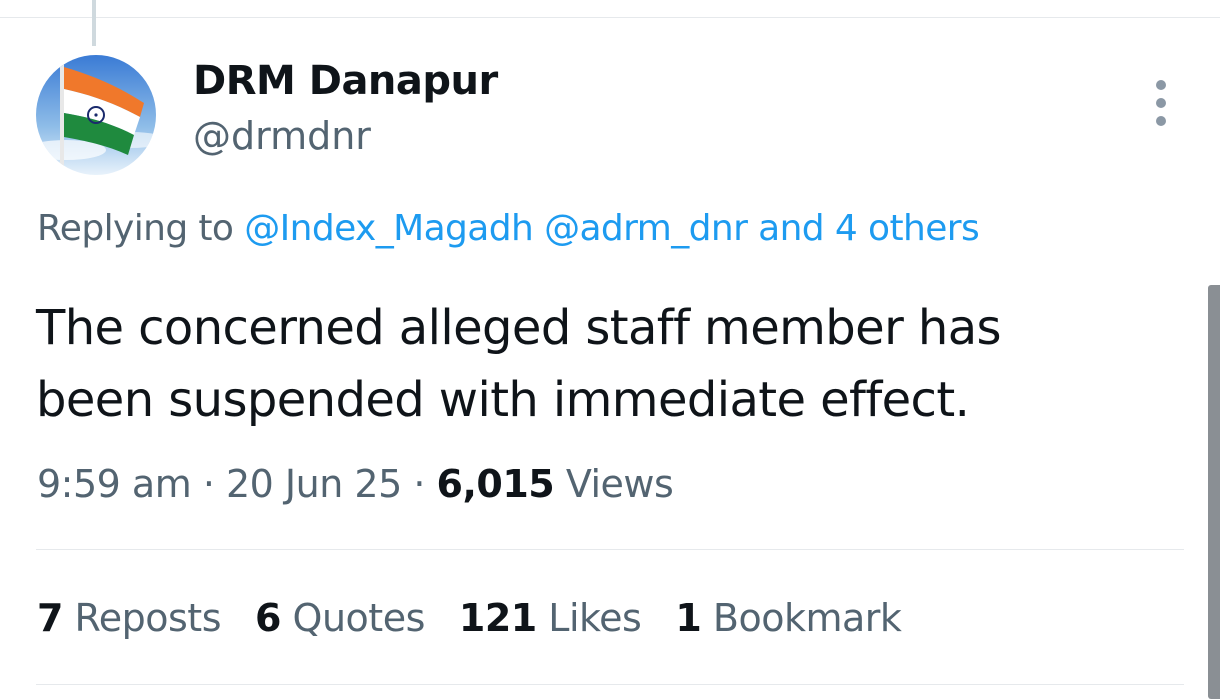 The image size is (1220, 699). I want to click on likes-stat: 121 Likes, so click(550, 618).